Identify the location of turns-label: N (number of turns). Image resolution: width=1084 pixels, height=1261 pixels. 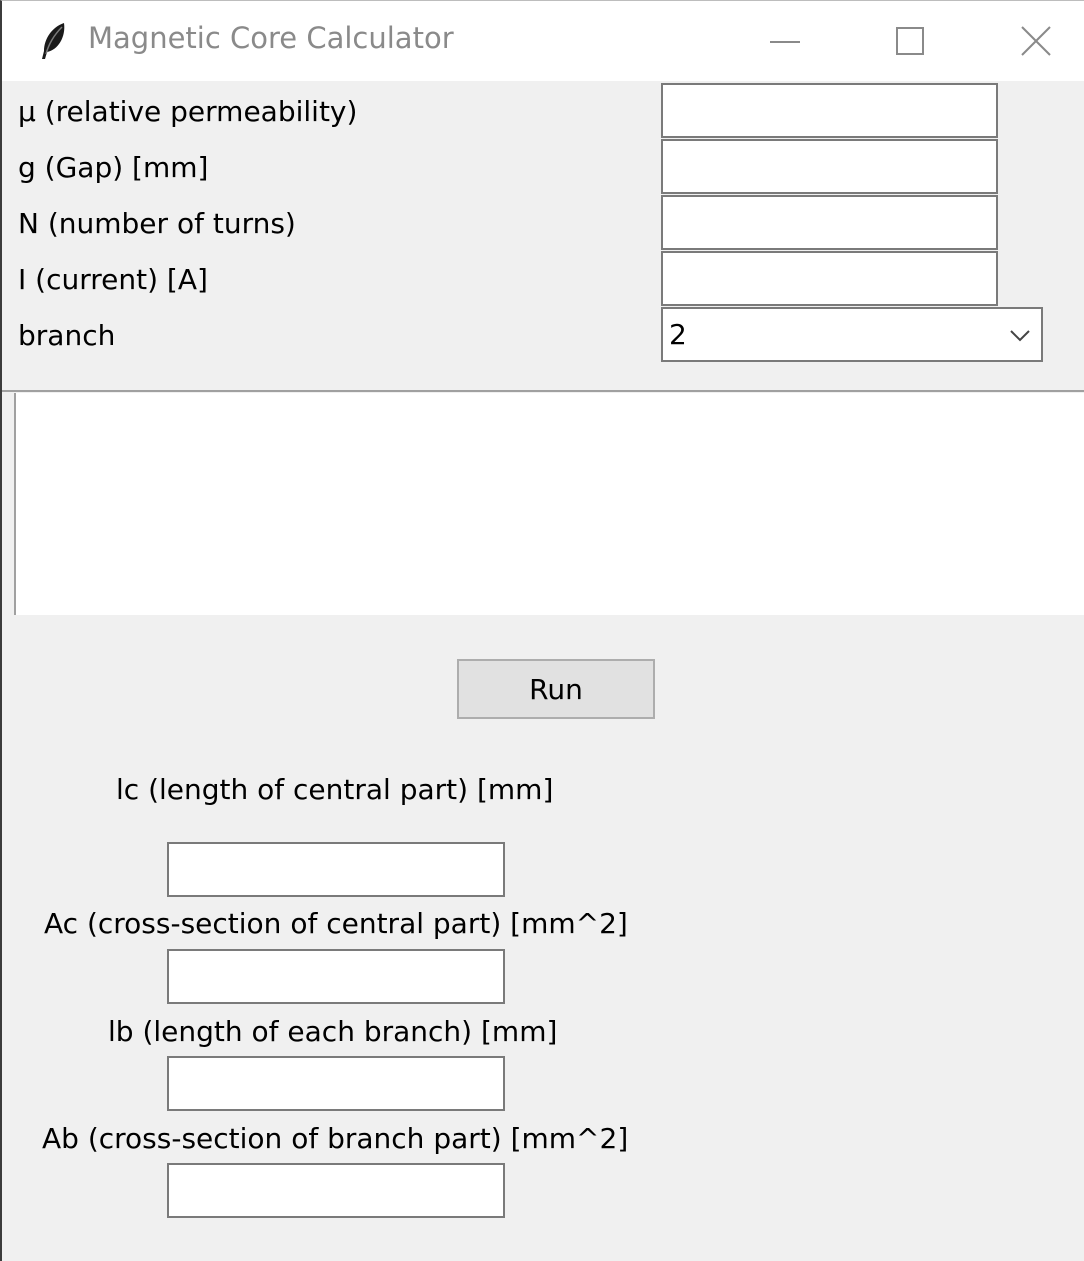
(157, 223).